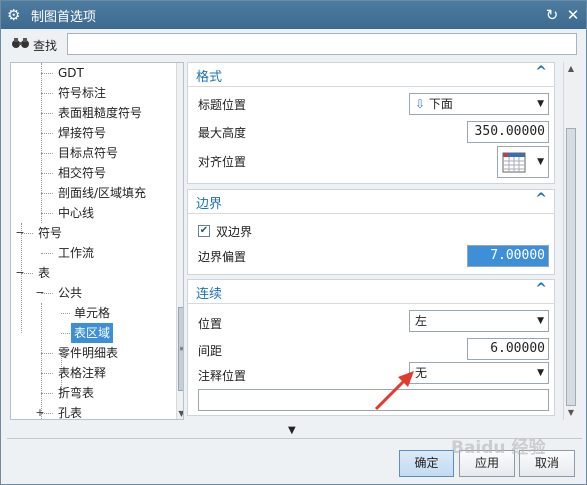 The width and height of the screenshot is (587, 485). I want to click on watermark: Baidu 经验, so click(498, 448).